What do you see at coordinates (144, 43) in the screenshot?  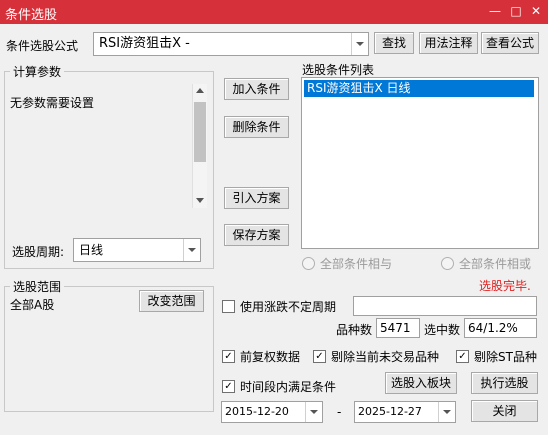 I see `formula-value: RSI游资狙击X -` at bounding box center [144, 43].